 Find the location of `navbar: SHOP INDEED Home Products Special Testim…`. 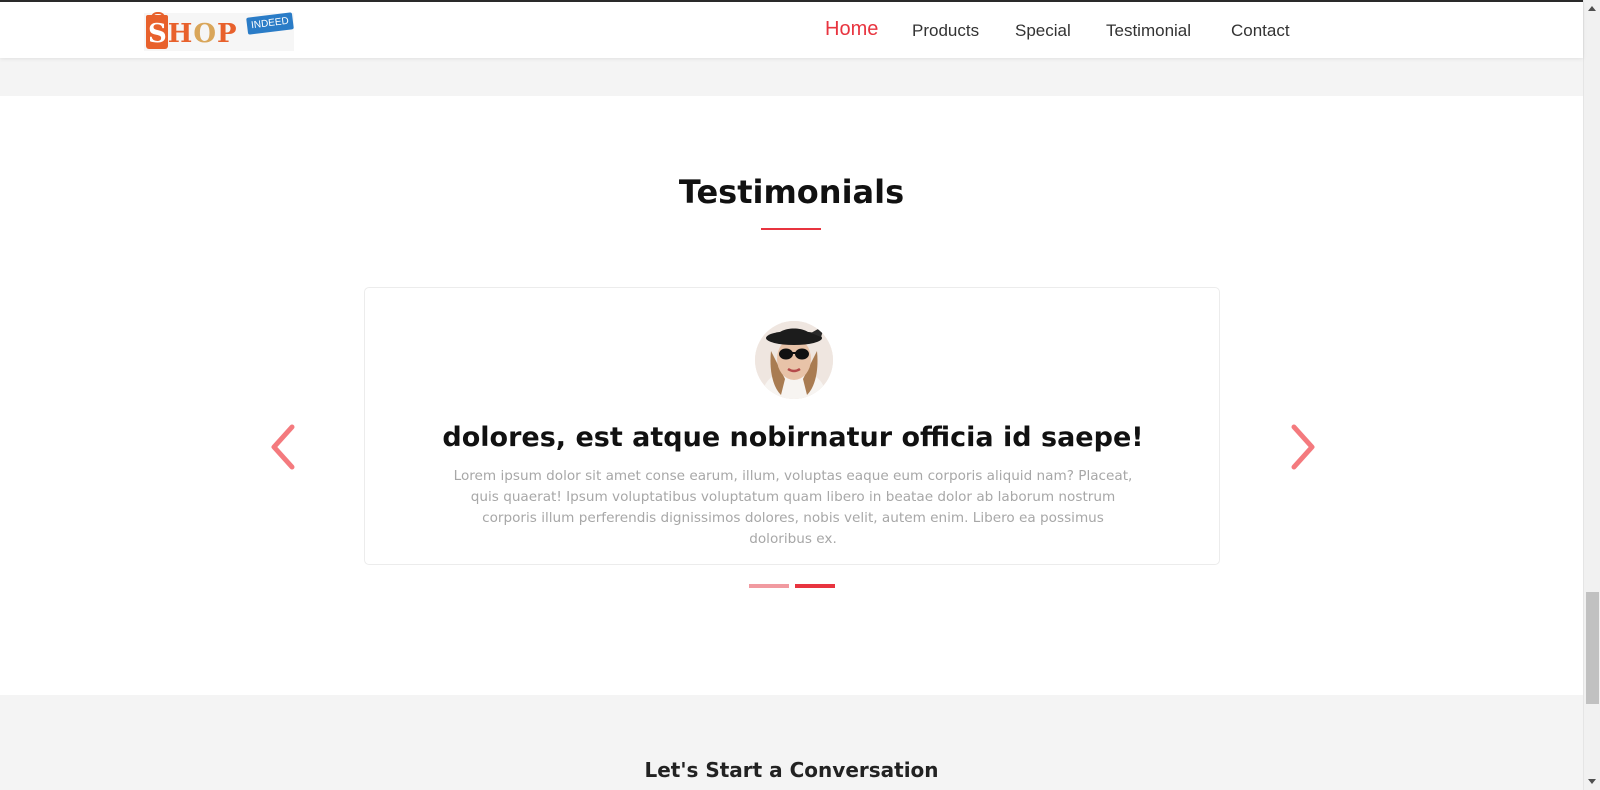

navbar: SHOP INDEED Home Products Special Testim… is located at coordinates (791, 30).